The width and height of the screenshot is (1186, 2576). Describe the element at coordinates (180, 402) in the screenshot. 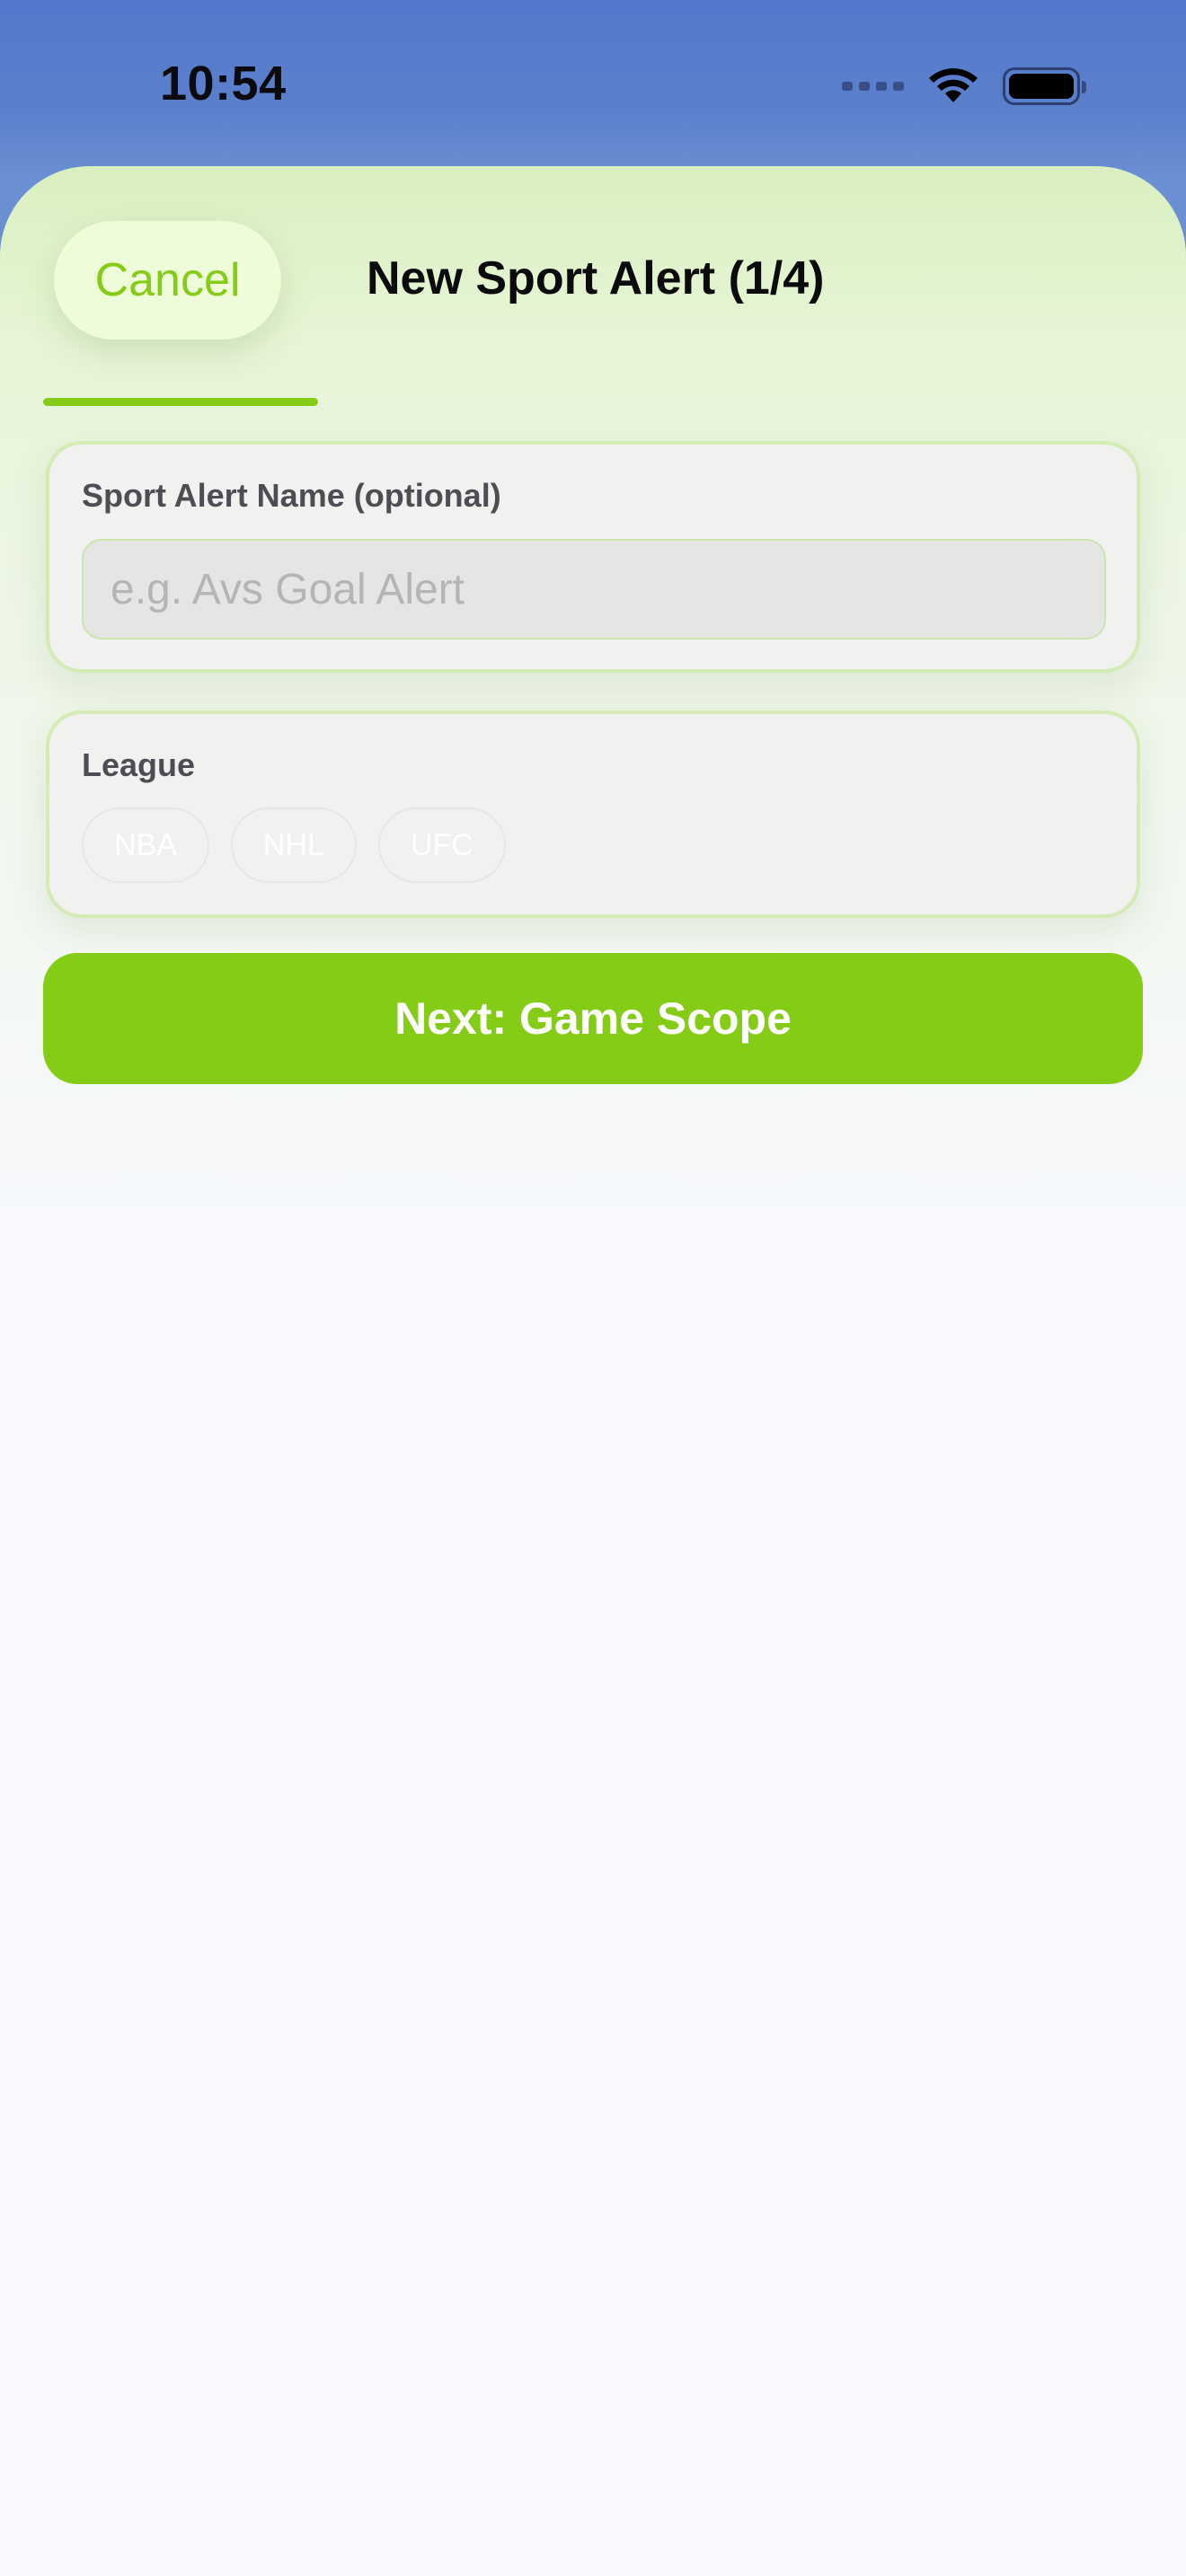

I see `step-progress-fill` at that location.